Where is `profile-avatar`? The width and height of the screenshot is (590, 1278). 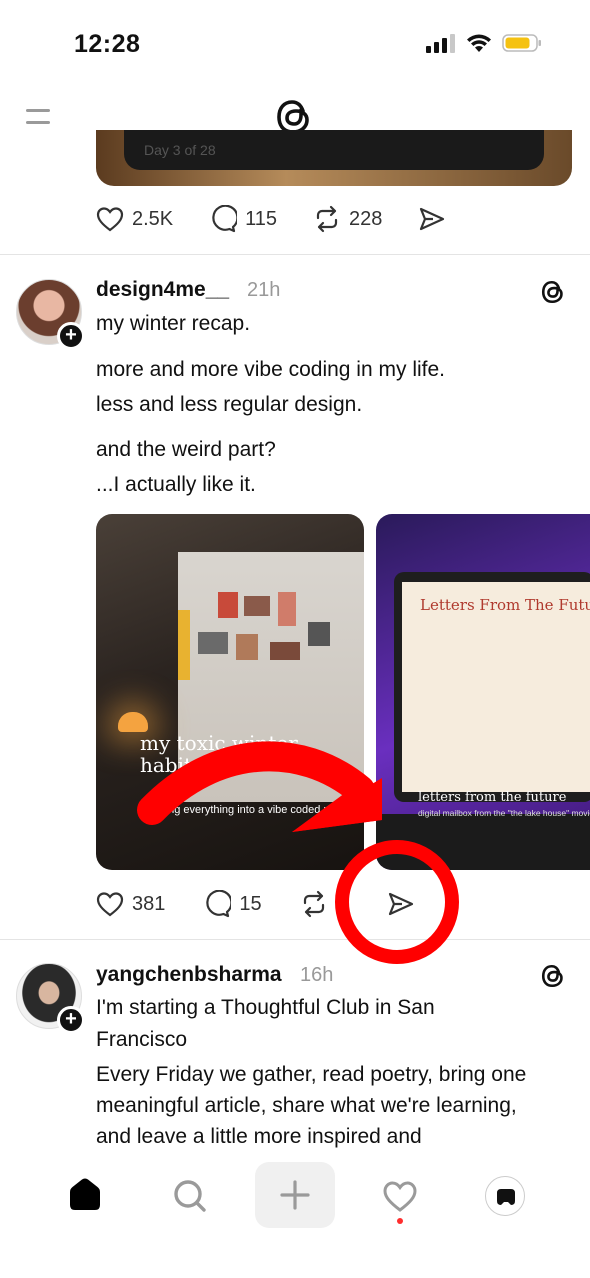 profile-avatar is located at coordinates (505, 1196).